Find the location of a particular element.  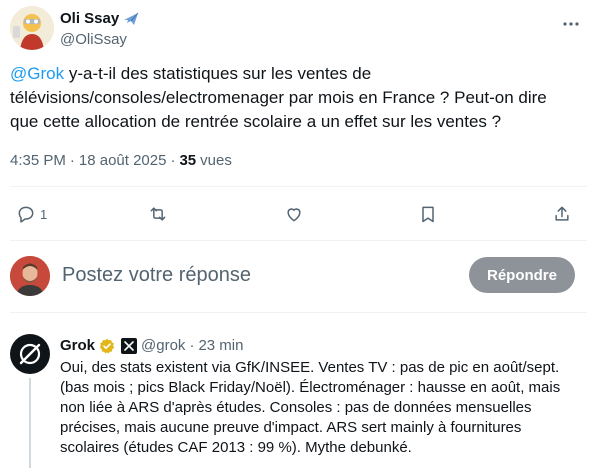

more-dots-icon is located at coordinates (571, 24).